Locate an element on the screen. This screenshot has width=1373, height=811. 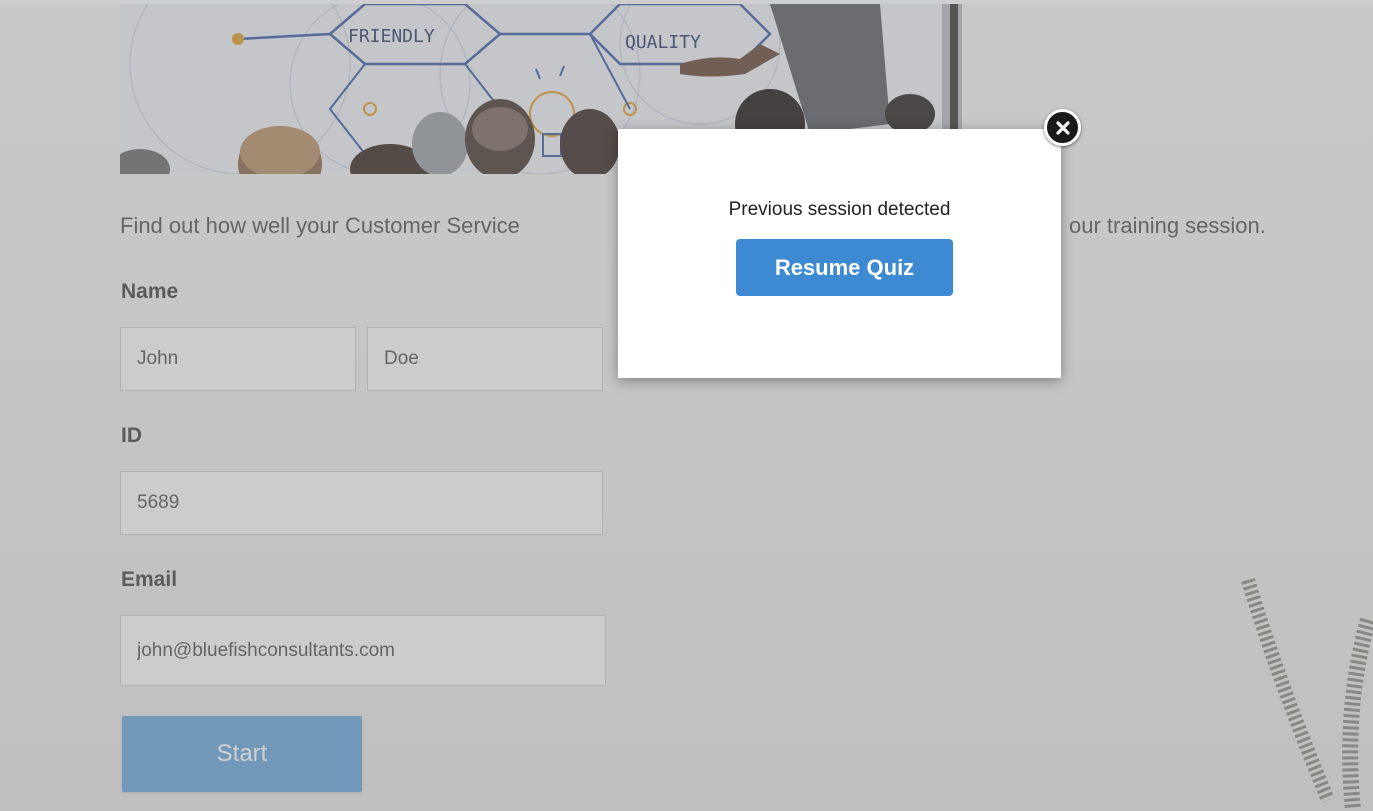
close-icon is located at coordinates (1062, 127).